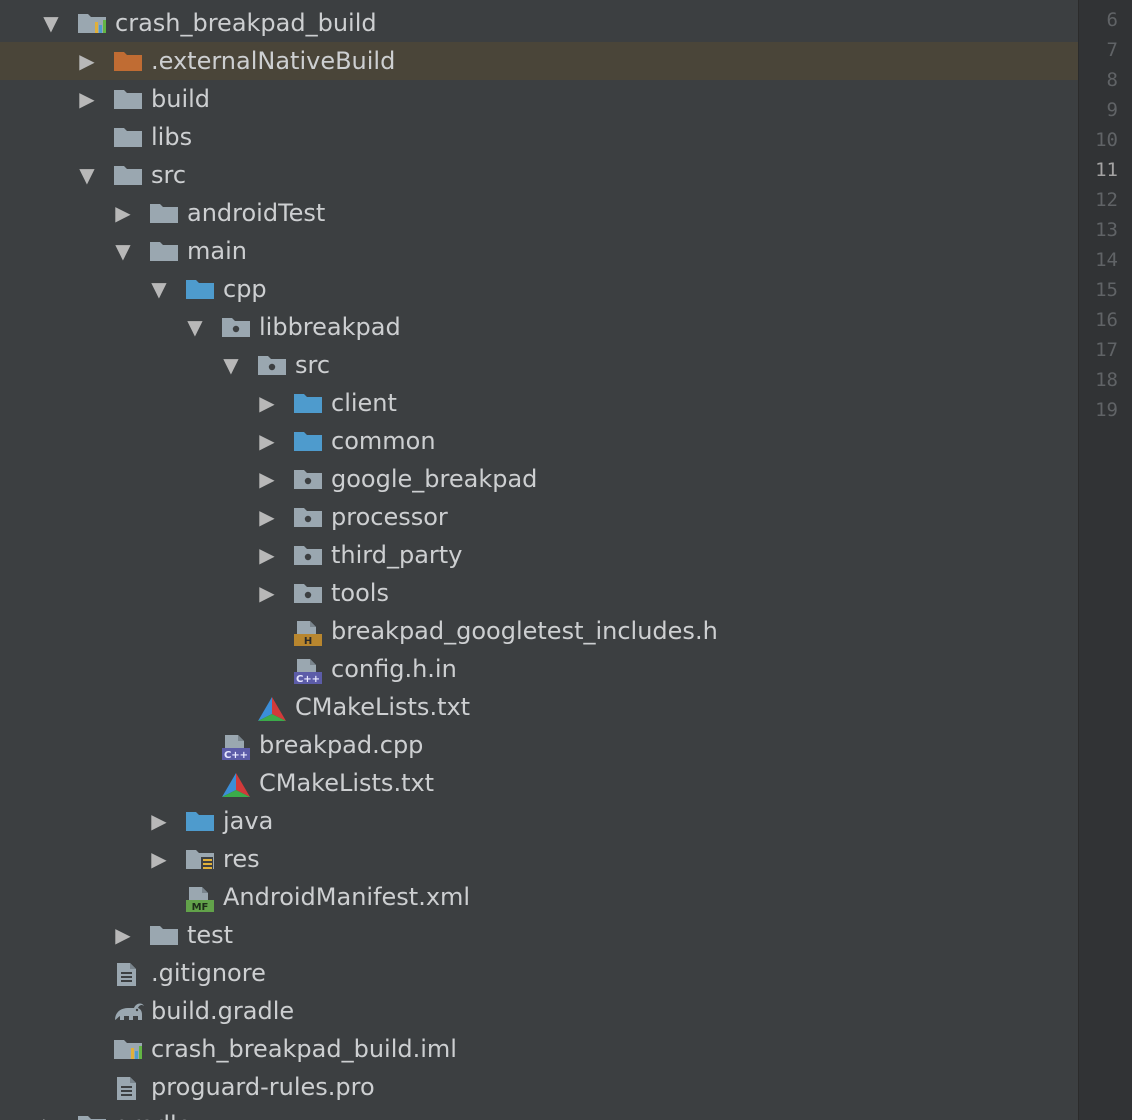 This screenshot has height=1120, width=1132. I want to click on tree-row: ▶ androidTest, so click(539, 213).